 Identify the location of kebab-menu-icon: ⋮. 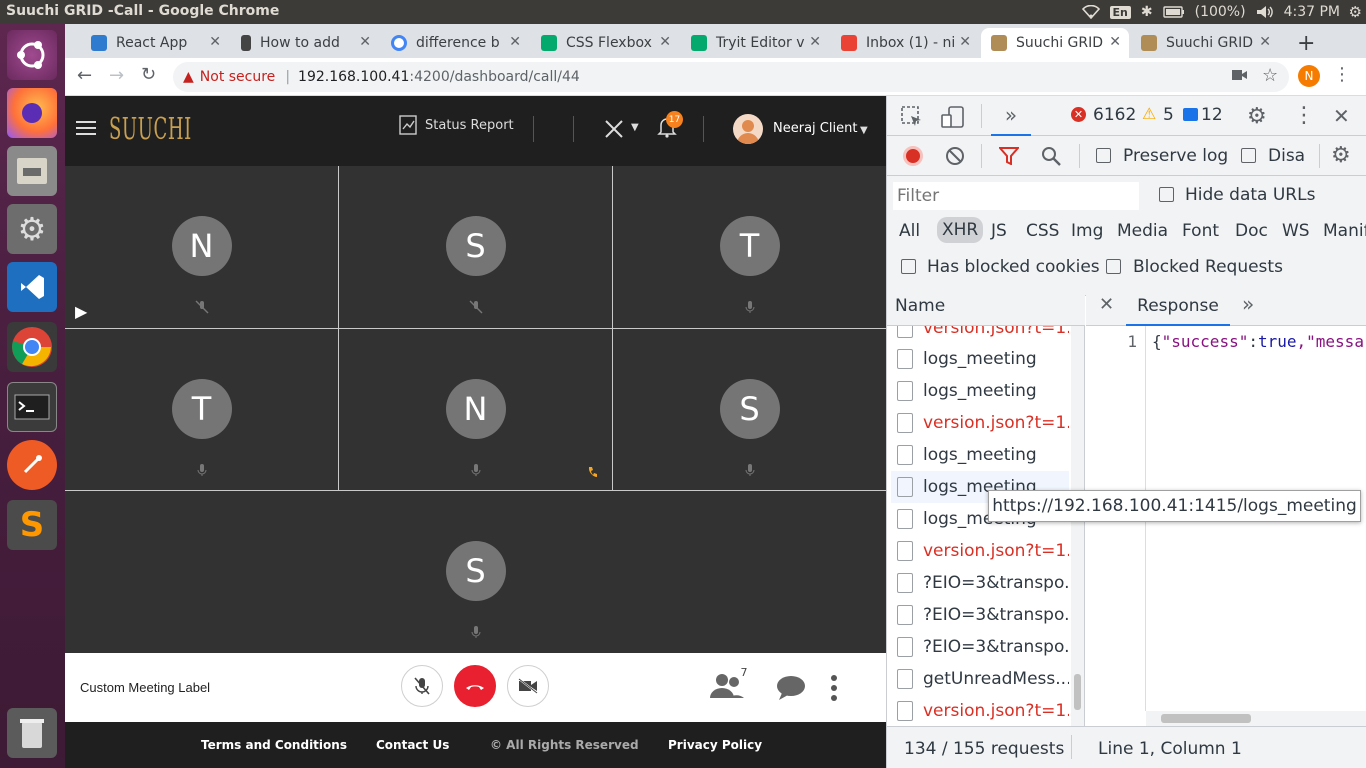
(1304, 115).